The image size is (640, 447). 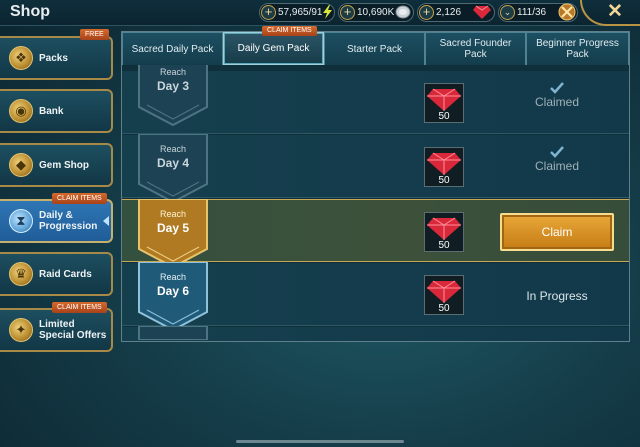 I want to click on list-item: Reach Day 5 50 Claim, so click(x=375, y=233).